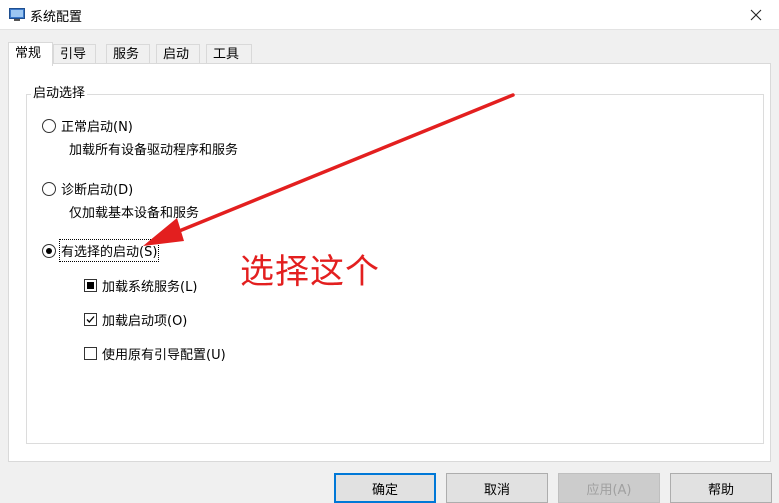 The width and height of the screenshot is (779, 503). I want to click on close-icon, so click(756, 15).